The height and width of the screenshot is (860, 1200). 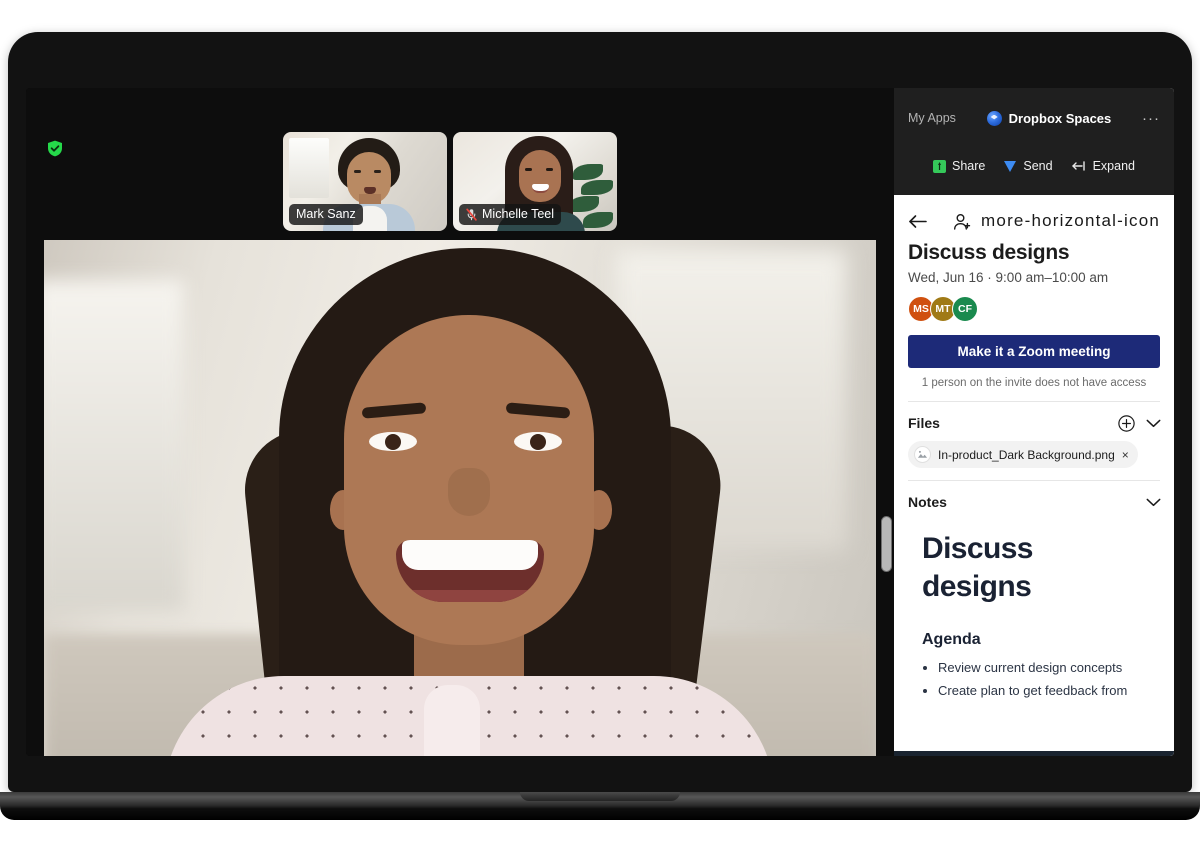 I want to click on app-identity: Dropbox Spaces, so click(x=1049, y=118).